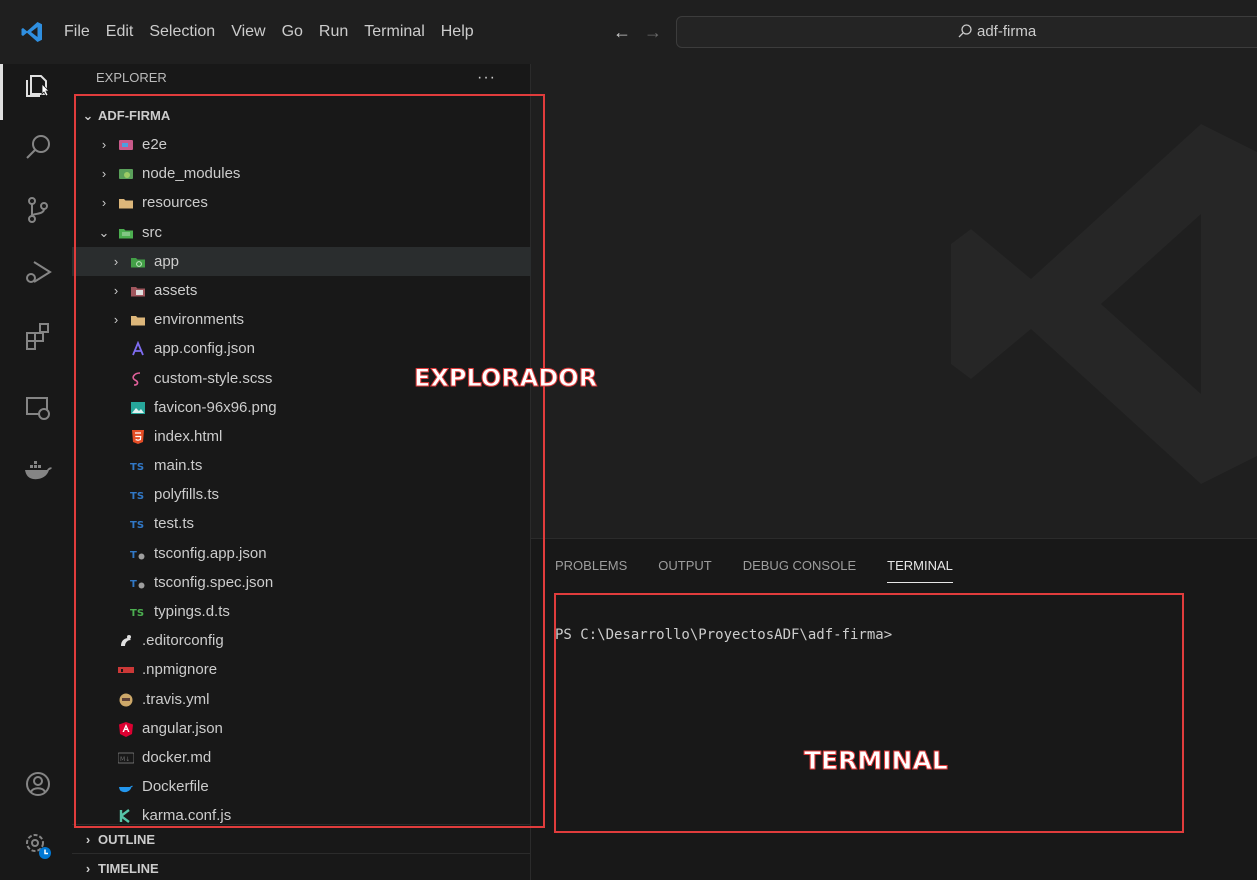 This screenshot has height=880, width=1257. I want to click on navigation-arrows: ← →, so click(641, 32).